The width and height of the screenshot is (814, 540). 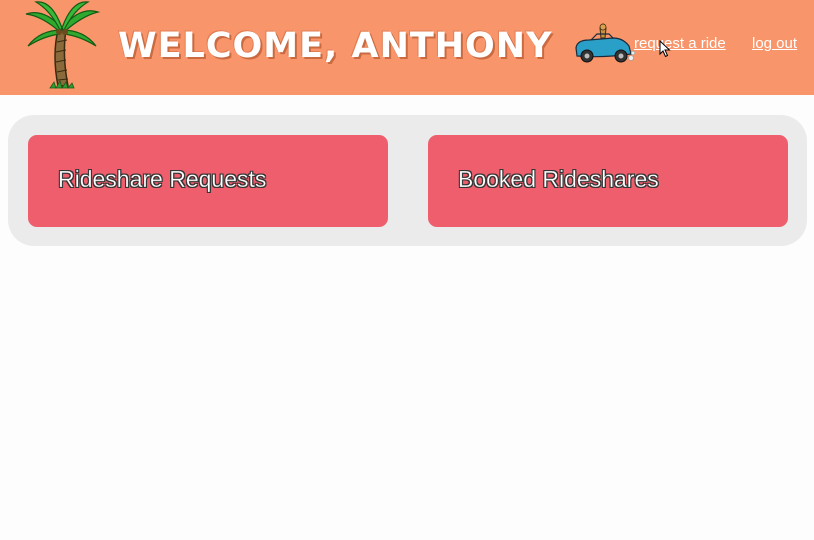 I want to click on rideshare-requests-card: Rideshare Requests, so click(x=208, y=181).